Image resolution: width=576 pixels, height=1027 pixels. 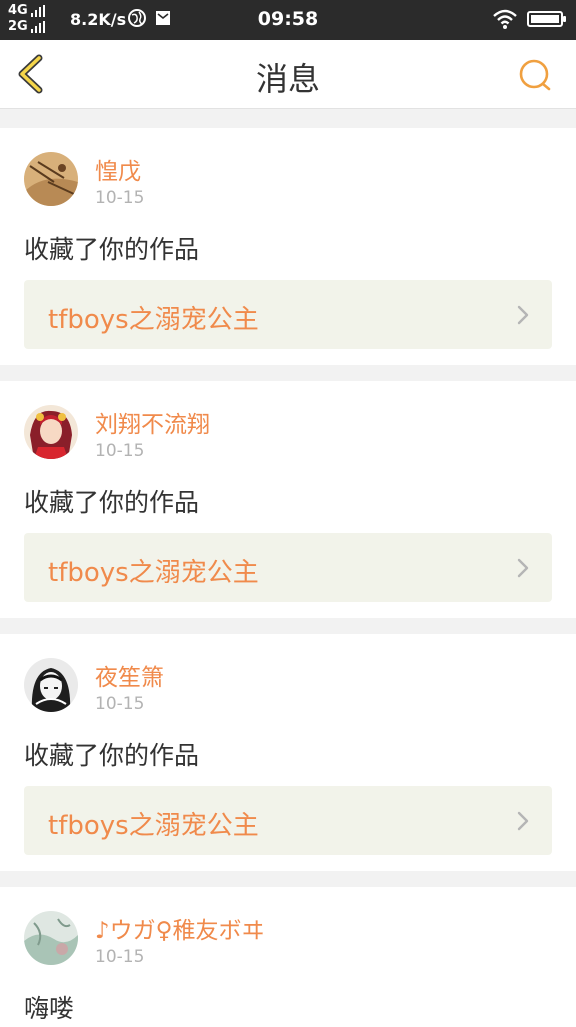 I want to click on page-title: 消息, so click(x=287, y=79).